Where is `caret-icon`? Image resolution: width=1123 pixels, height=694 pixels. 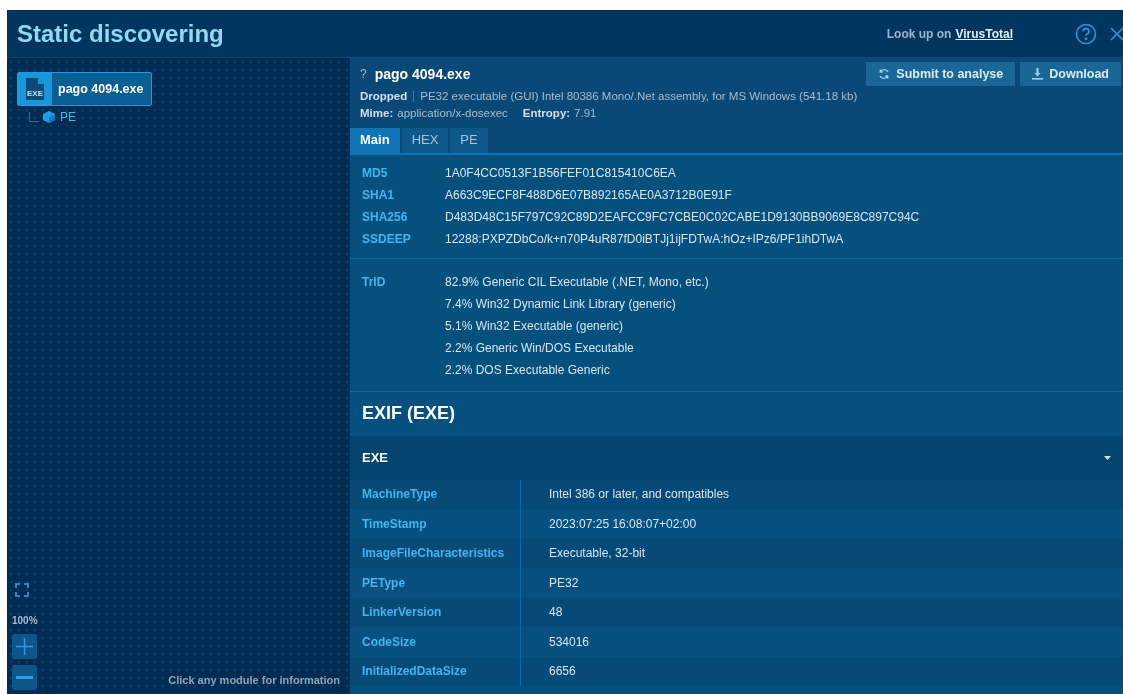
caret-icon is located at coordinates (1107, 457).